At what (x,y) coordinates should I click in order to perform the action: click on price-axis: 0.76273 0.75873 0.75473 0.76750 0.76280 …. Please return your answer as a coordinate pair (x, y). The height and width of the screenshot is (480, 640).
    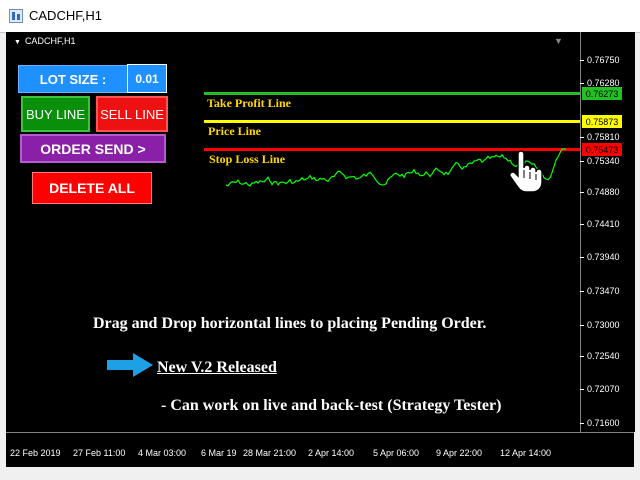
    Looking at the image, I should click on (607, 232).